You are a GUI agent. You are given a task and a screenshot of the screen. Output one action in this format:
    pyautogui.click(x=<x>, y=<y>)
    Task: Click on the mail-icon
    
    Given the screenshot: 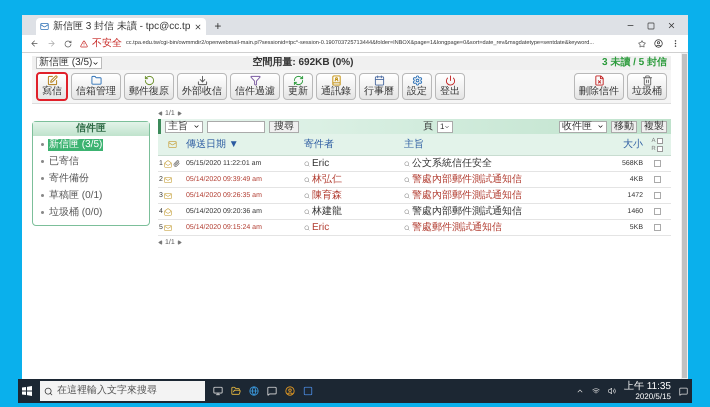 What is the action you would take?
    pyautogui.click(x=44, y=26)
    